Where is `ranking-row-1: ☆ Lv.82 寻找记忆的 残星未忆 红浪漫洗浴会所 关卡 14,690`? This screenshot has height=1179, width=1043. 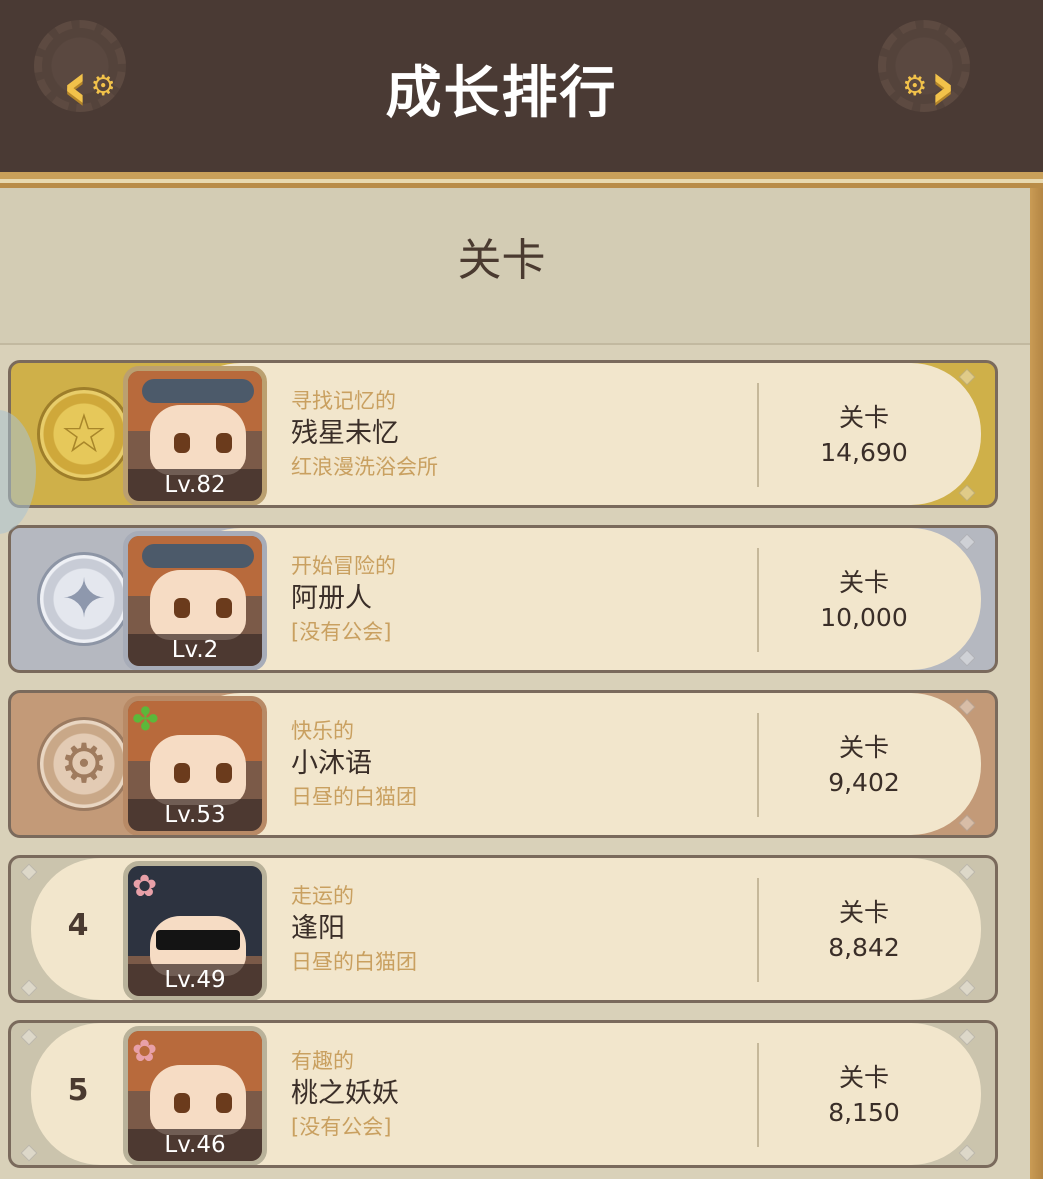 ranking-row-1: ☆ Lv.82 寻找记忆的 残星未忆 红浪漫洗浴会所 关卡 14,690 is located at coordinates (503, 434).